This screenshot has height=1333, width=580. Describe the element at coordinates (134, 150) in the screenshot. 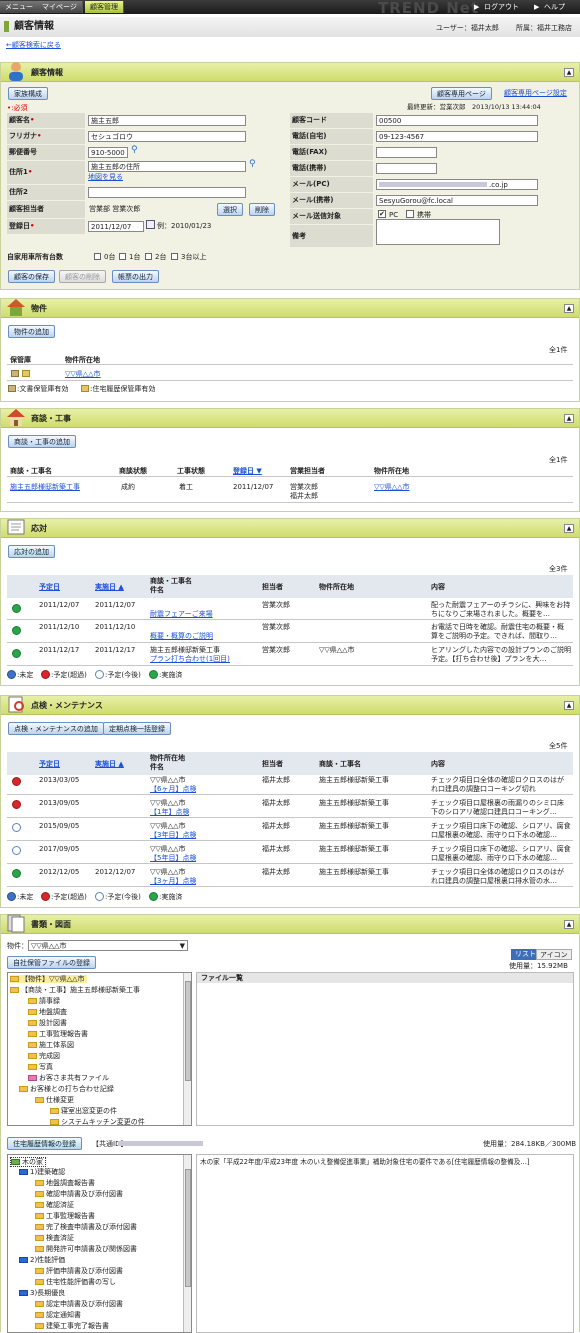

I see `zip-search-icon: ⚲` at that location.